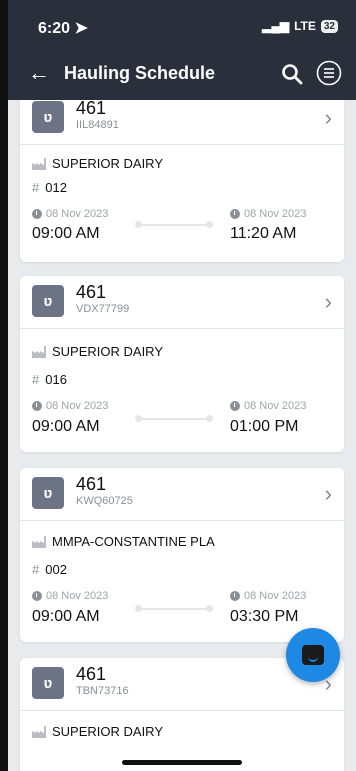 Image resolution: width=356 pixels, height=771 pixels. Describe the element at coordinates (140, 73) in the screenshot. I see `page-title: Hauling Schedule` at that location.